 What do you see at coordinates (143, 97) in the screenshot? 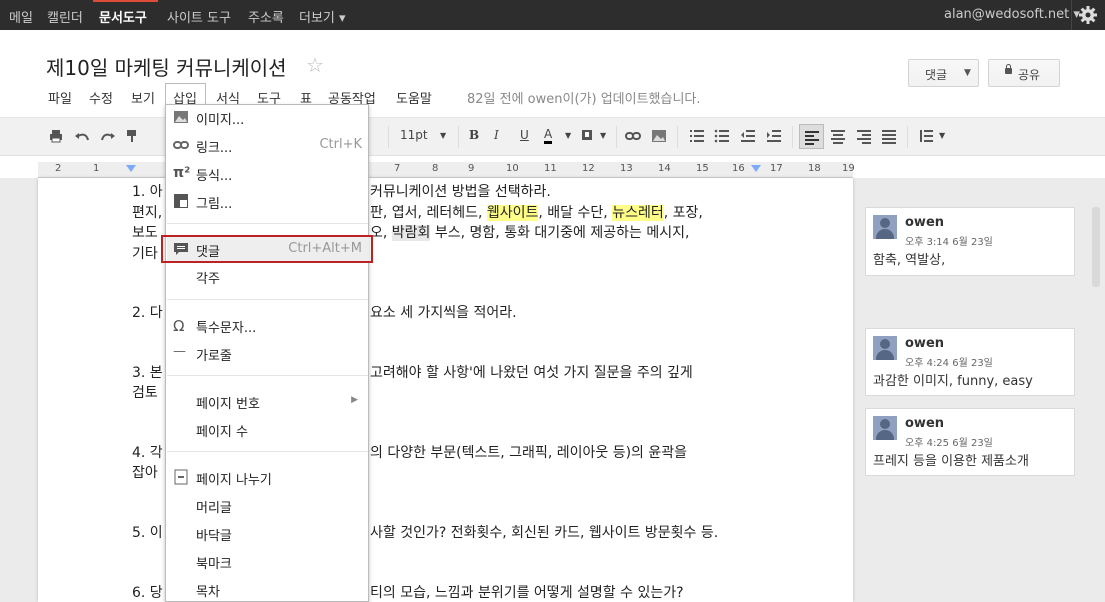
I see `menu-view: 보기` at bounding box center [143, 97].